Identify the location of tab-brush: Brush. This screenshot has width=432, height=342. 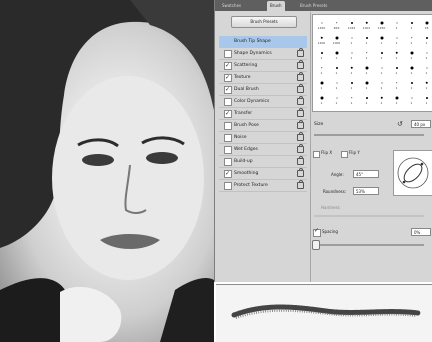
(276, 6).